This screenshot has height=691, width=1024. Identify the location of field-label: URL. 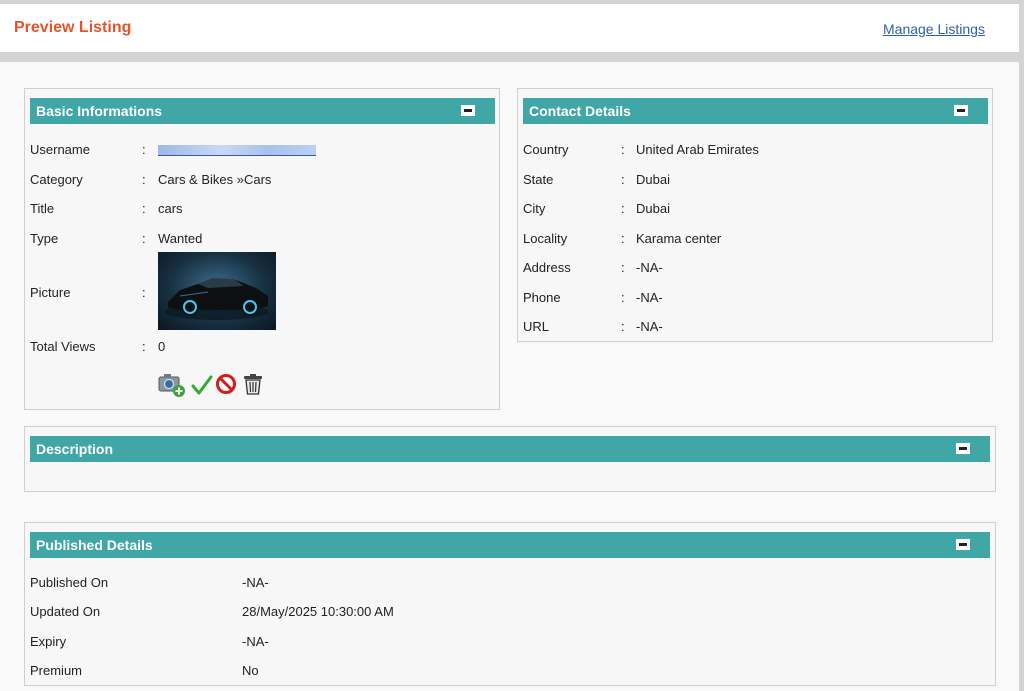
(536, 326).